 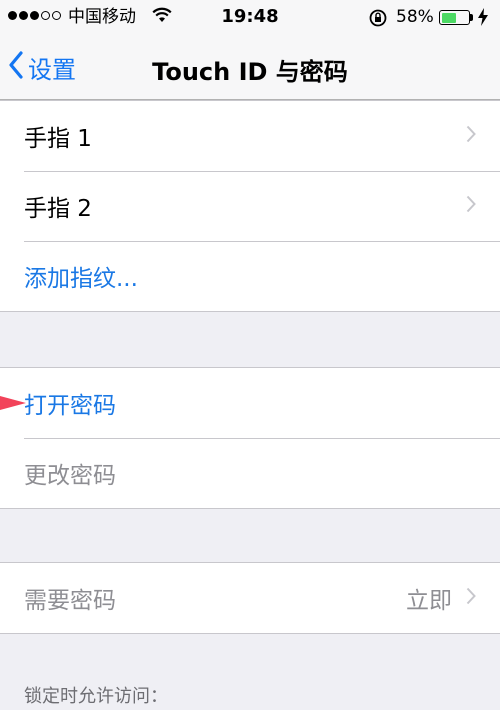 What do you see at coordinates (483, 20) in the screenshot?
I see `charging-bolt-icon` at bounding box center [483, 20].